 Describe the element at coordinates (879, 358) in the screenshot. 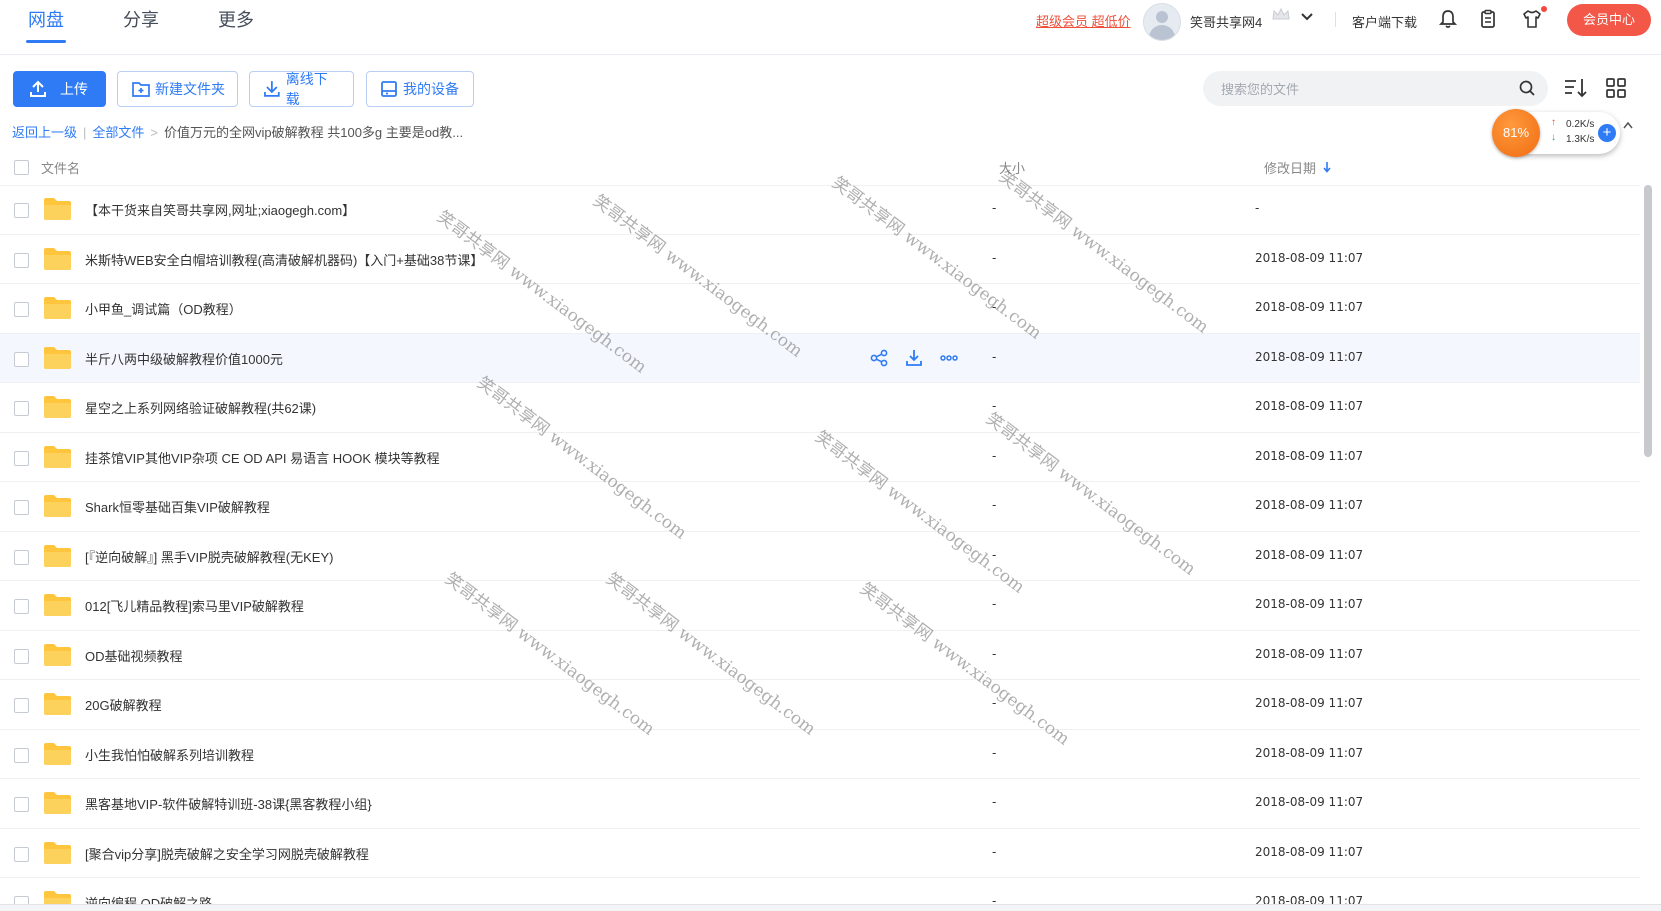

I see `share-icon` at that location.